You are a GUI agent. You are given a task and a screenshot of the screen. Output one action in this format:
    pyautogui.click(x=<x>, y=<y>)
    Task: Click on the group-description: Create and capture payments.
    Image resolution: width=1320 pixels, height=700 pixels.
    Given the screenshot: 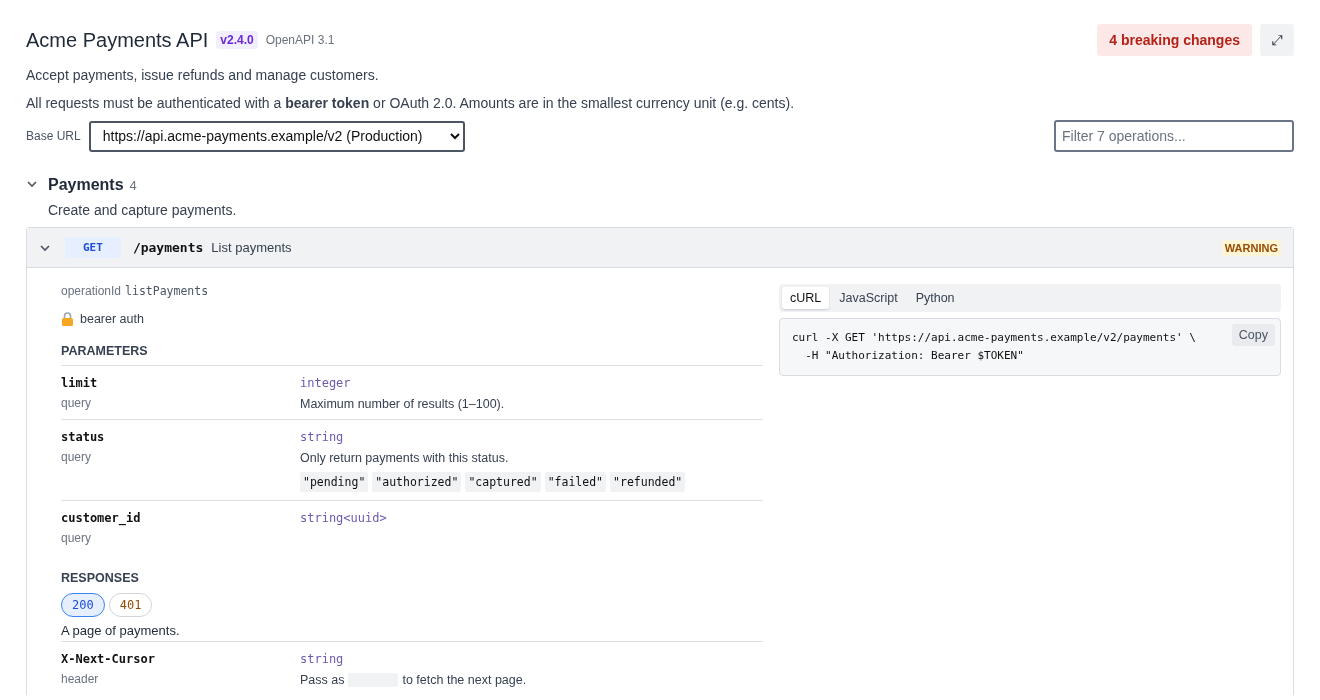 What is the action you would take?
    pyautogui.click(x=143, y=210)
    